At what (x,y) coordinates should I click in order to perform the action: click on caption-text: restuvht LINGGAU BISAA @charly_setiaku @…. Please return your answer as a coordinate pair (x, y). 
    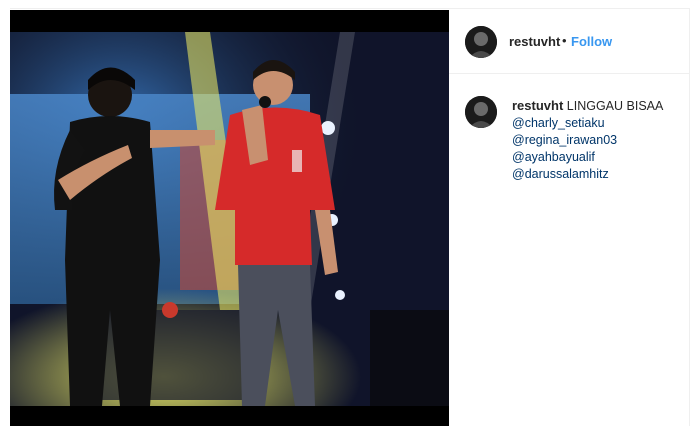
    Looking at the image, I should click on (597, 140).